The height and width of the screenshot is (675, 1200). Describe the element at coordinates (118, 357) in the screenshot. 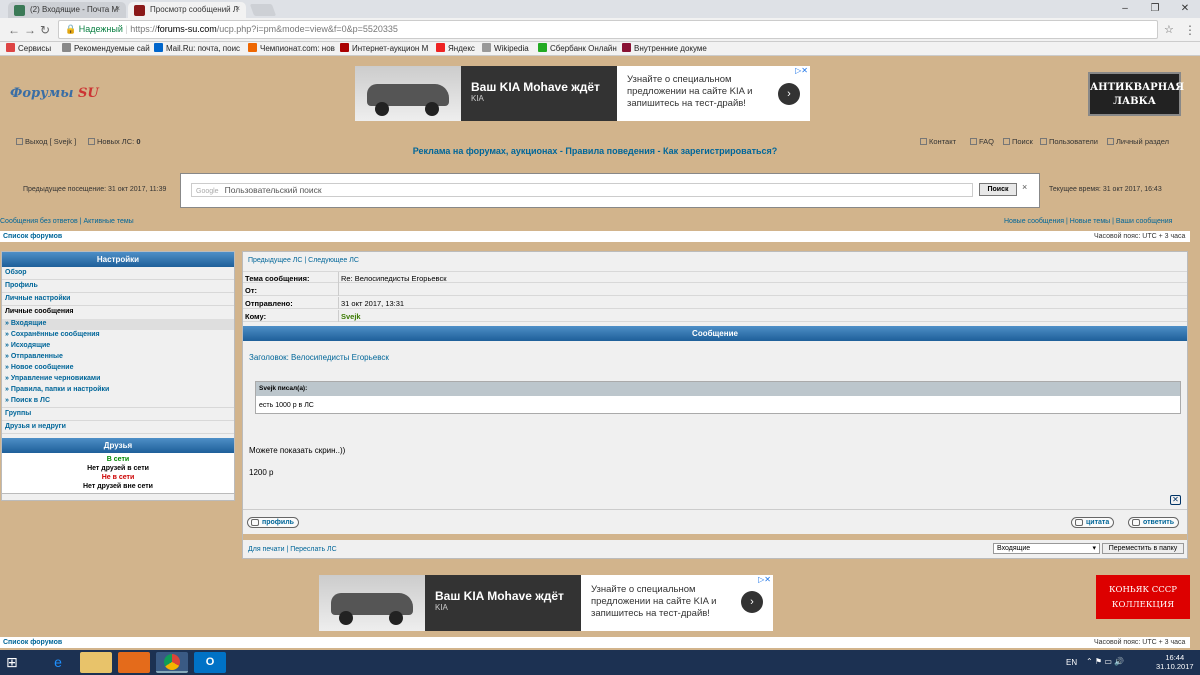

I see `sidebar-item-sent: » Отправленные` at that location.